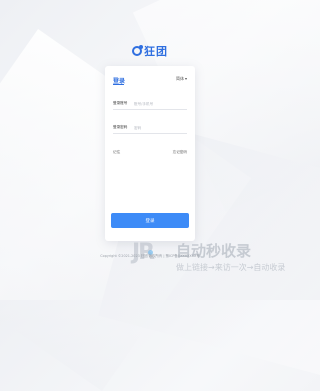 The image size is (320, 391). Describe the element at coordinates (180, 152) in the screenshot. I see `forgot-password-link: 忘记密码` at that location.